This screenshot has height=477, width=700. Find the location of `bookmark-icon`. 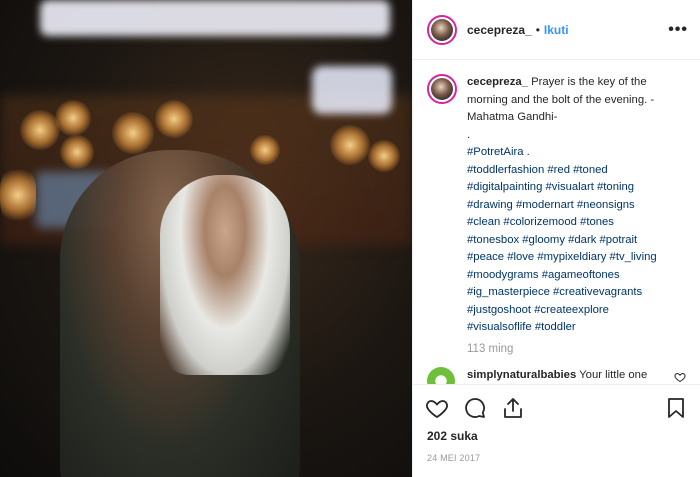

bookmark-icon is located at coordinates (676, 408).